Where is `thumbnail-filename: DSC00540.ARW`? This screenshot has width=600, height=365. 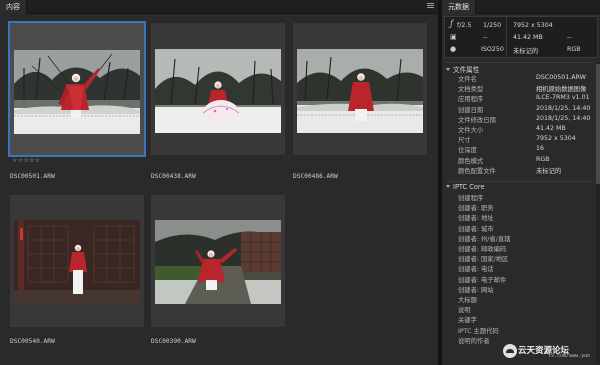
thumbnail-filename: DSC00540.ARW is located at coordinates (32, 341).